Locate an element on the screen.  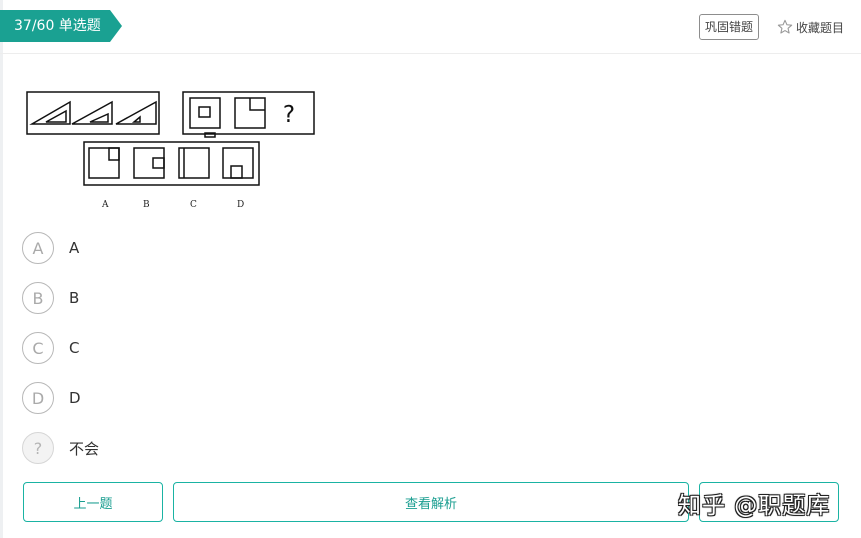
option-c-text: C is located at coordinates (74, 348).